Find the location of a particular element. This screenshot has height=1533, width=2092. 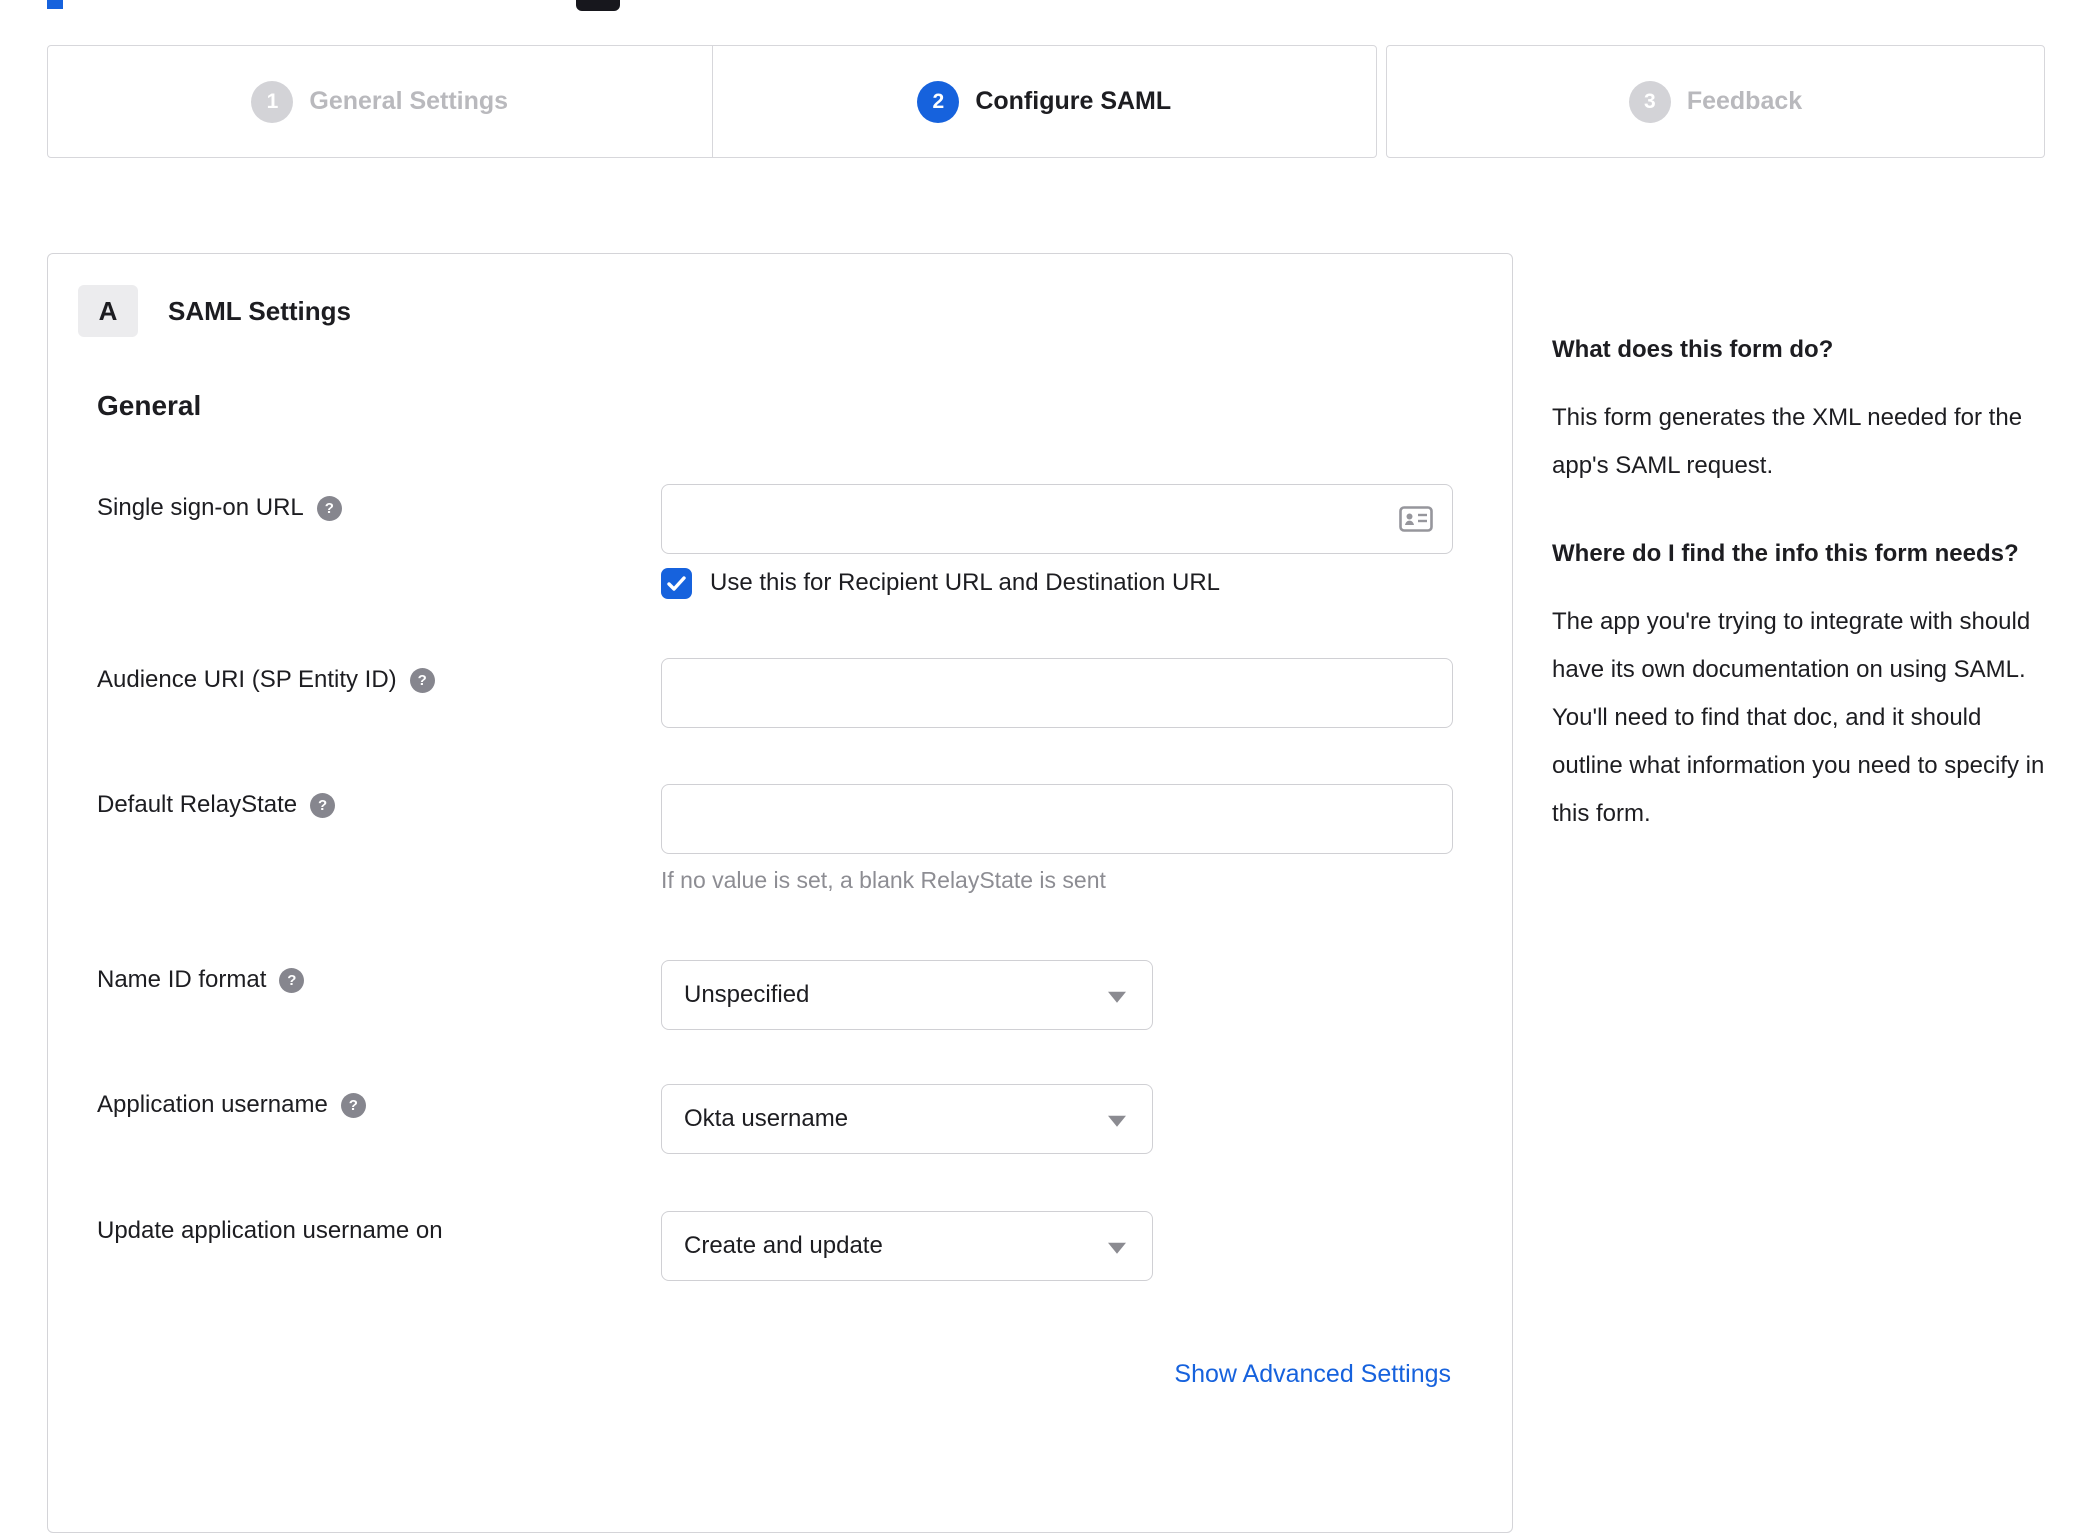

help-question-1: What does this form do? is located at coordinates (1693, 349).